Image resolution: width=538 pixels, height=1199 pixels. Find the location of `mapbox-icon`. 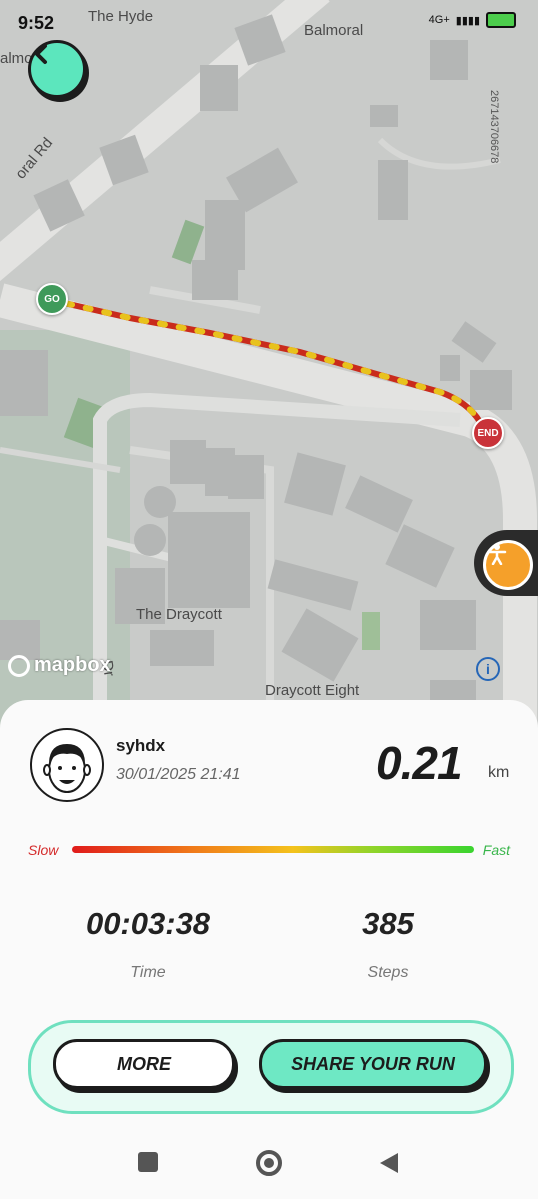

mapbox-icon is located at coordinates (19, 665).